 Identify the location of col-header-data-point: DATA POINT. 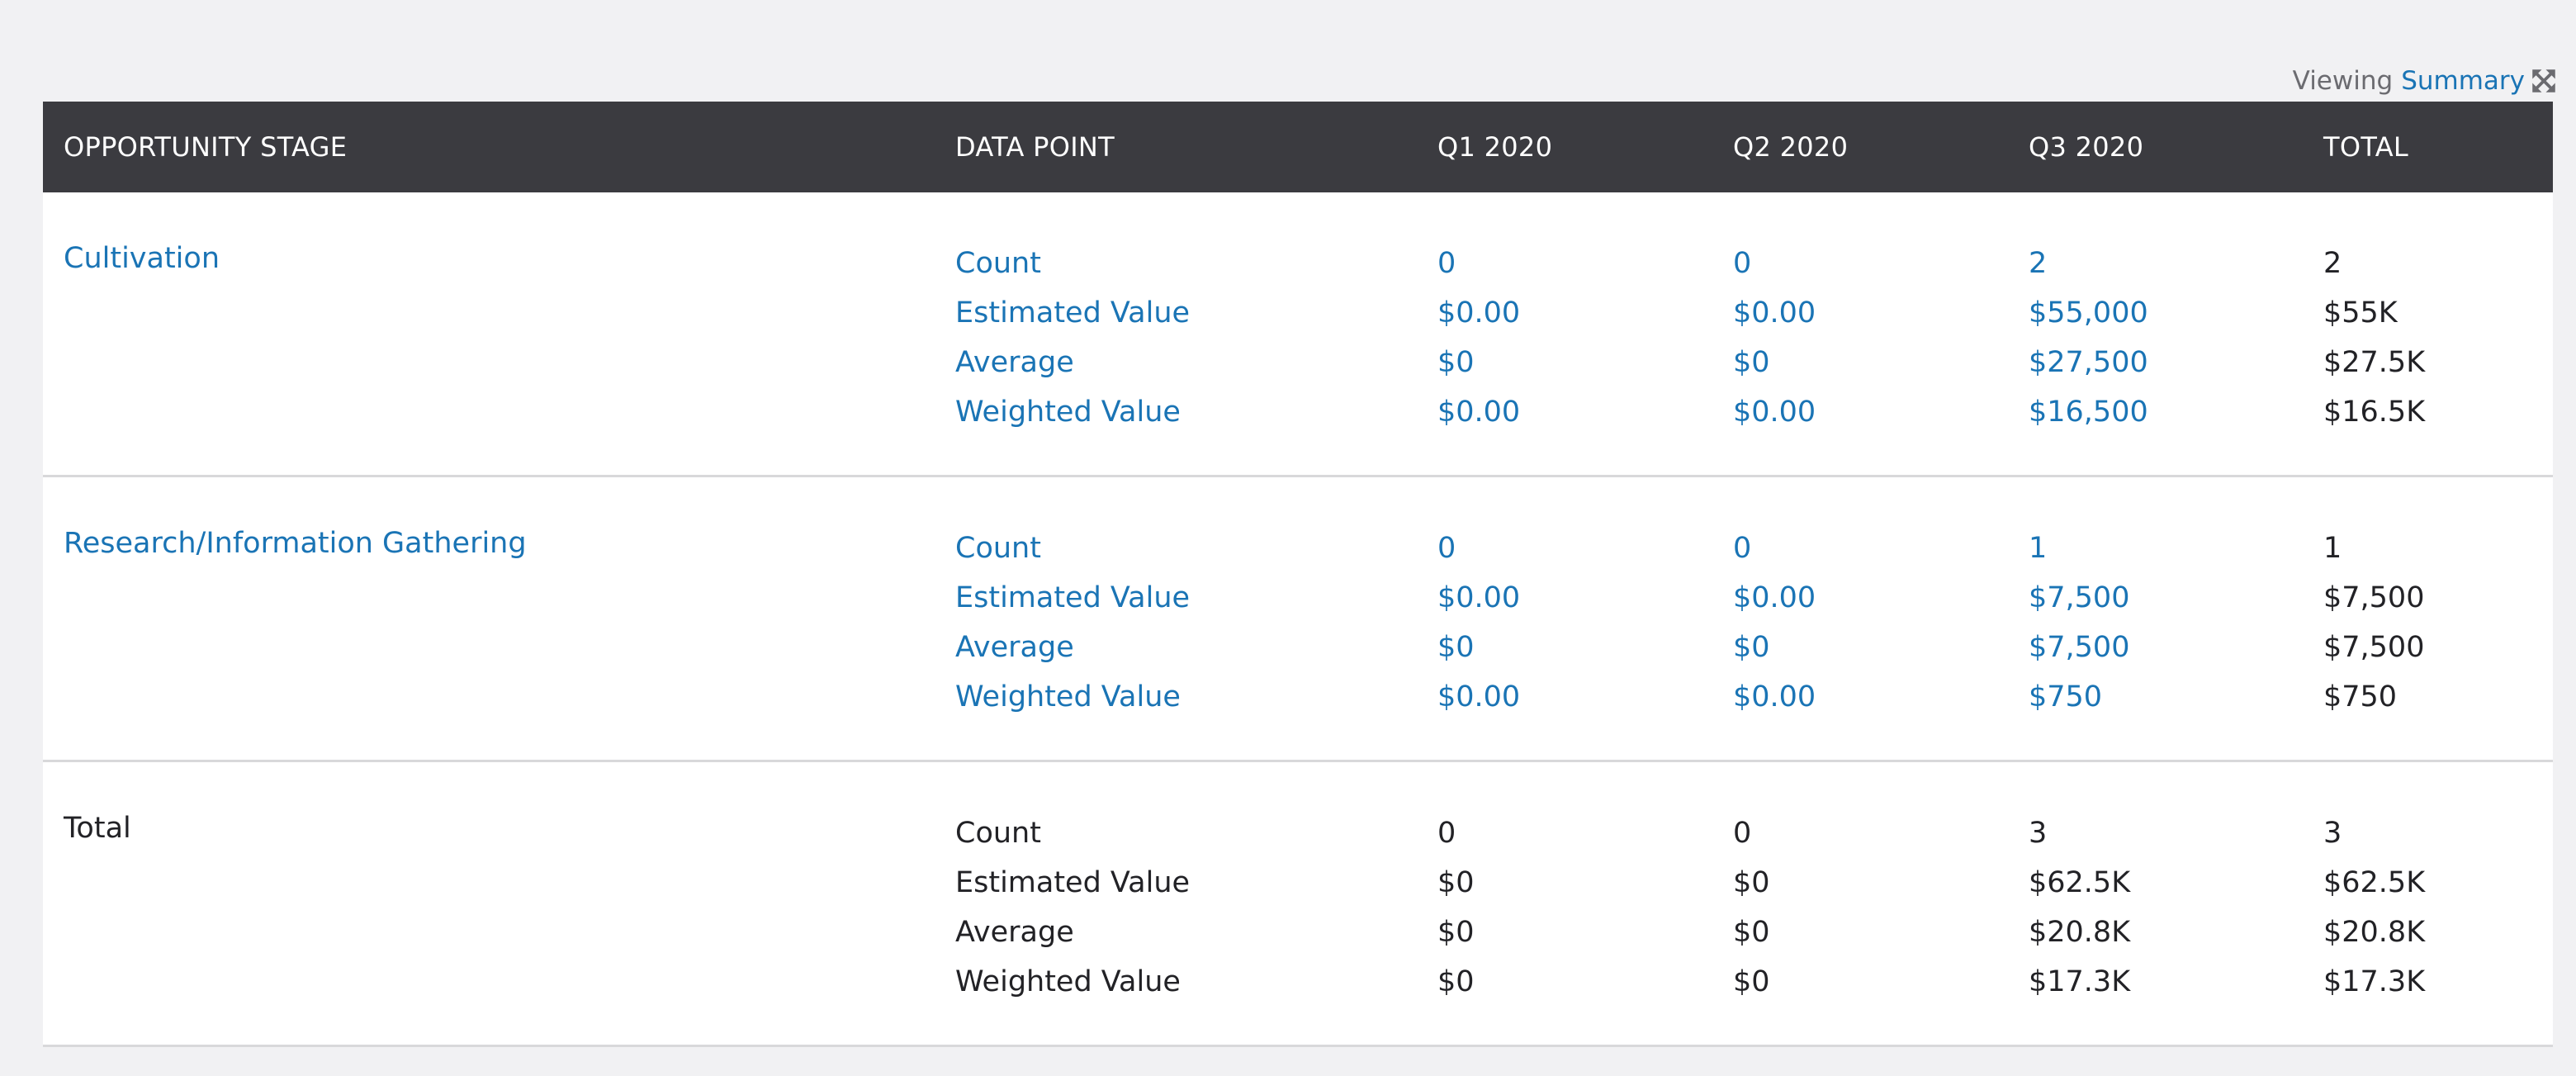
(1035, 147).